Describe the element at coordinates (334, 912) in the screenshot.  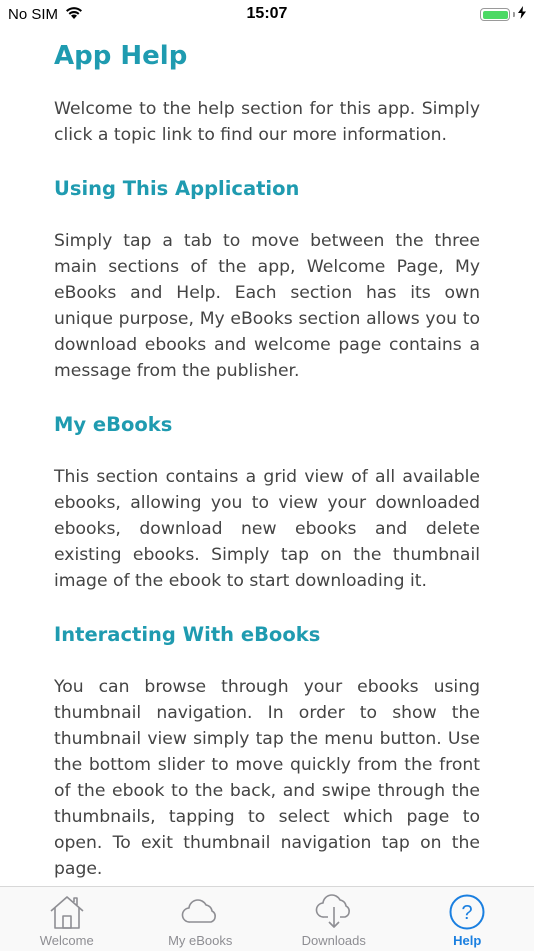
I see `cloud-download-icon` at that location.